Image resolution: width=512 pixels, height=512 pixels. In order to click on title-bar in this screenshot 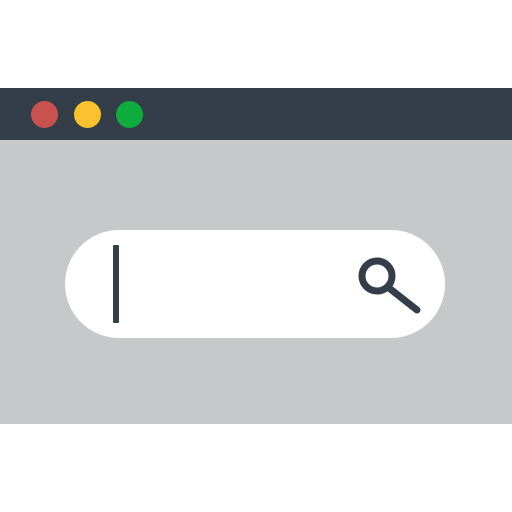, I will do `click(256, 114)`.